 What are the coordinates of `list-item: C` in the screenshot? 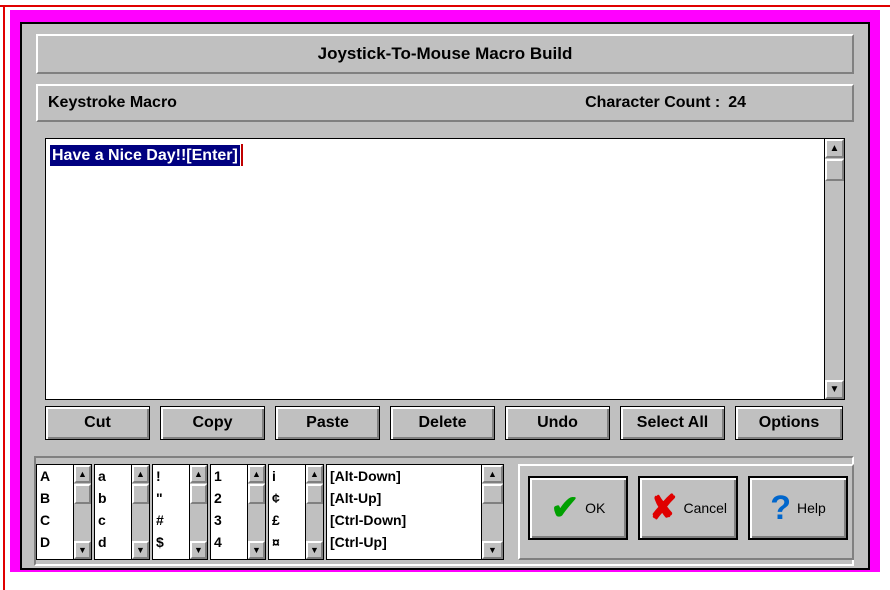 It's located at (45, 520).